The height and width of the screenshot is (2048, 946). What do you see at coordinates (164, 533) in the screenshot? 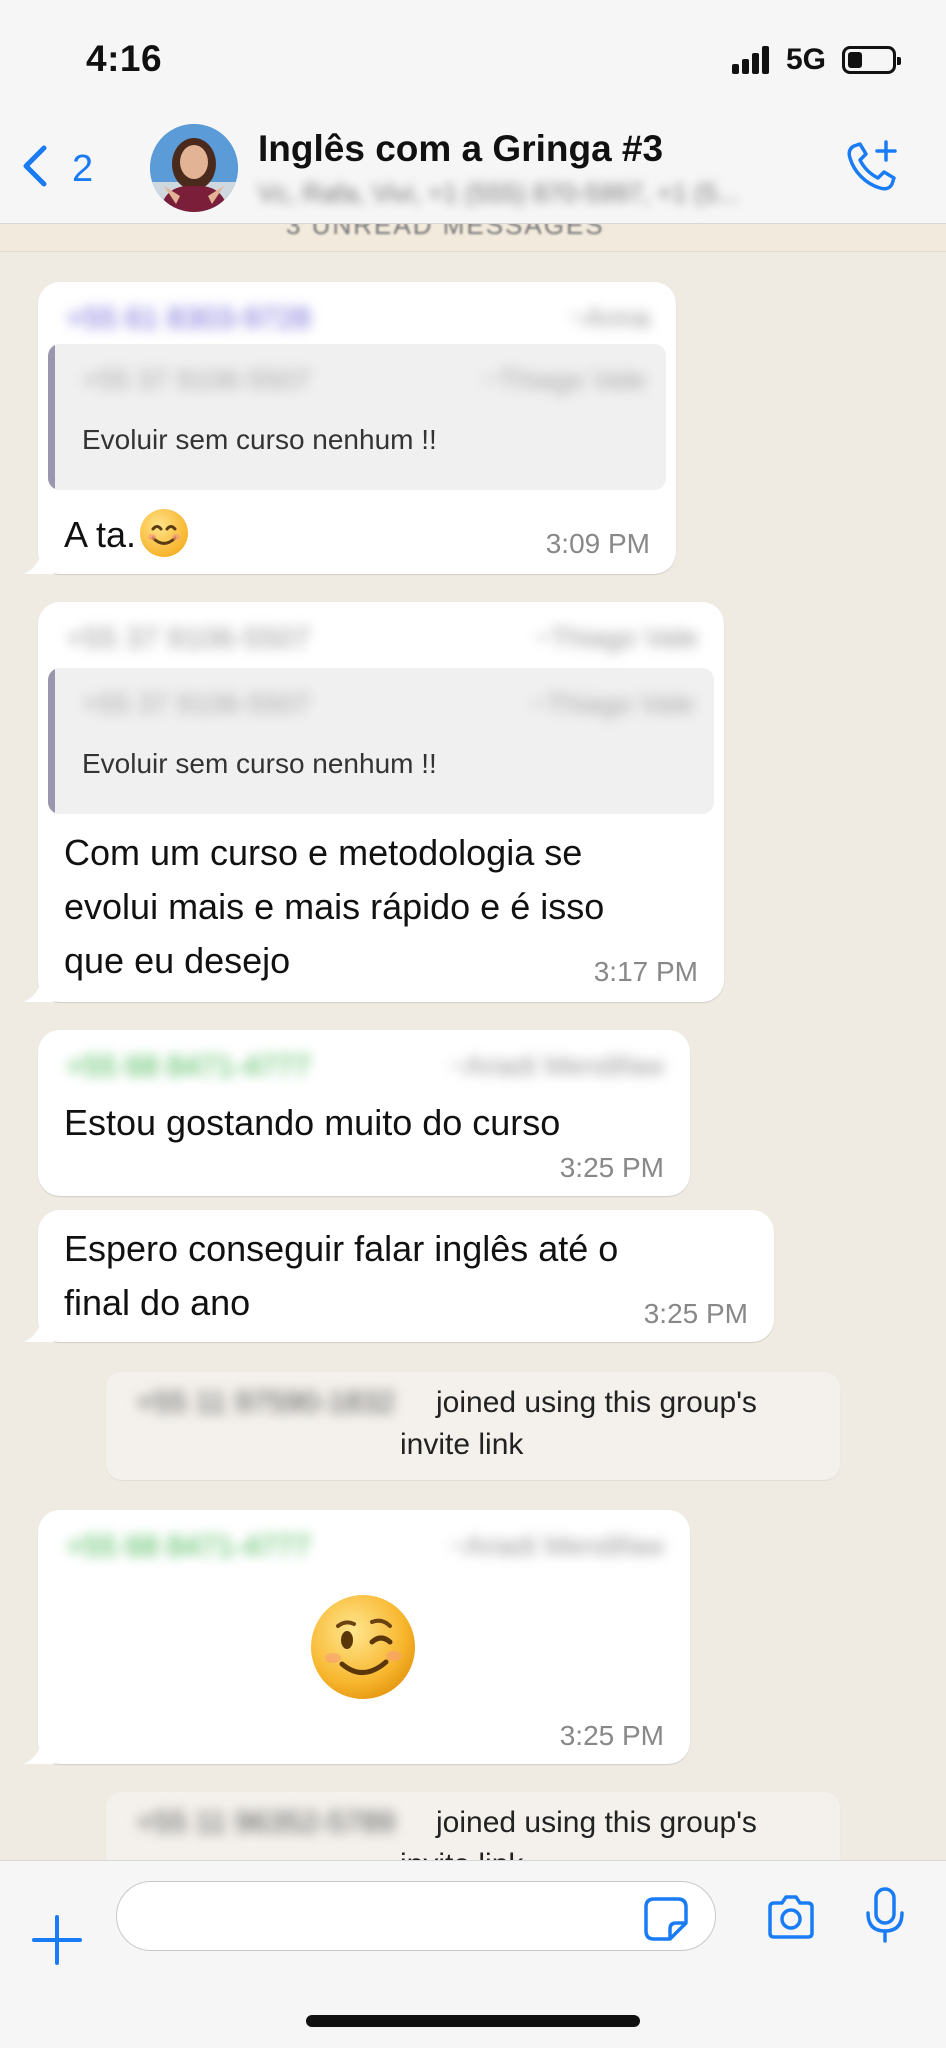
I see `smiling-face-emoji-icon` at bounding box center [164, 533].